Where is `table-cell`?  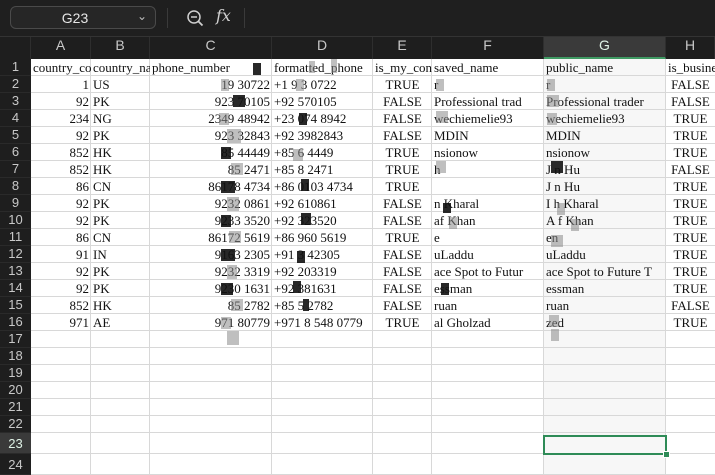 table-cell is located at coordinates (488, 186).